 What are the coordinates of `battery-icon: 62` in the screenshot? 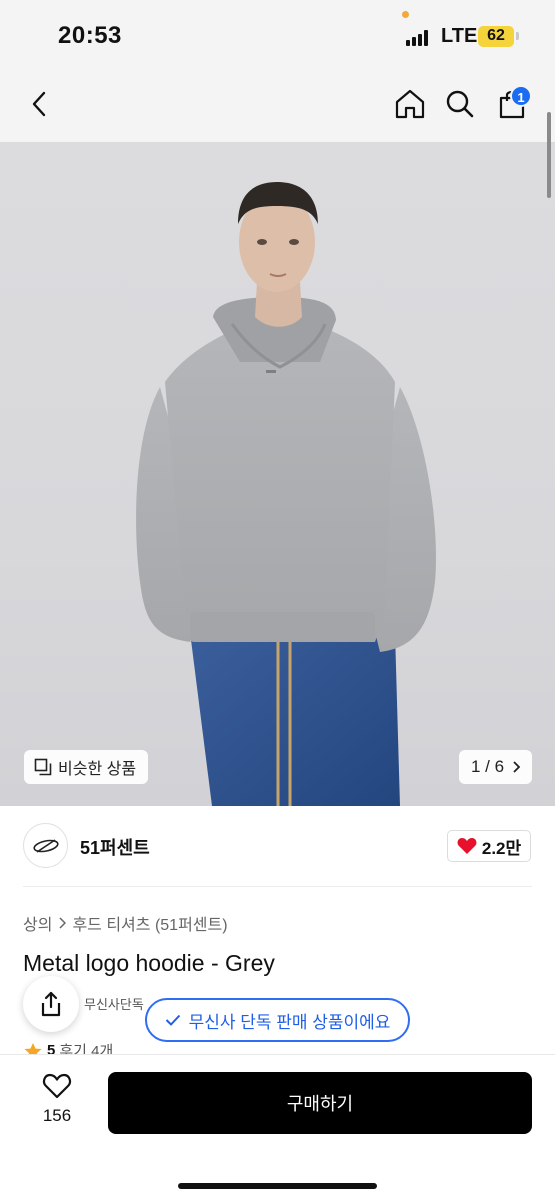 It's located at (496, 36).